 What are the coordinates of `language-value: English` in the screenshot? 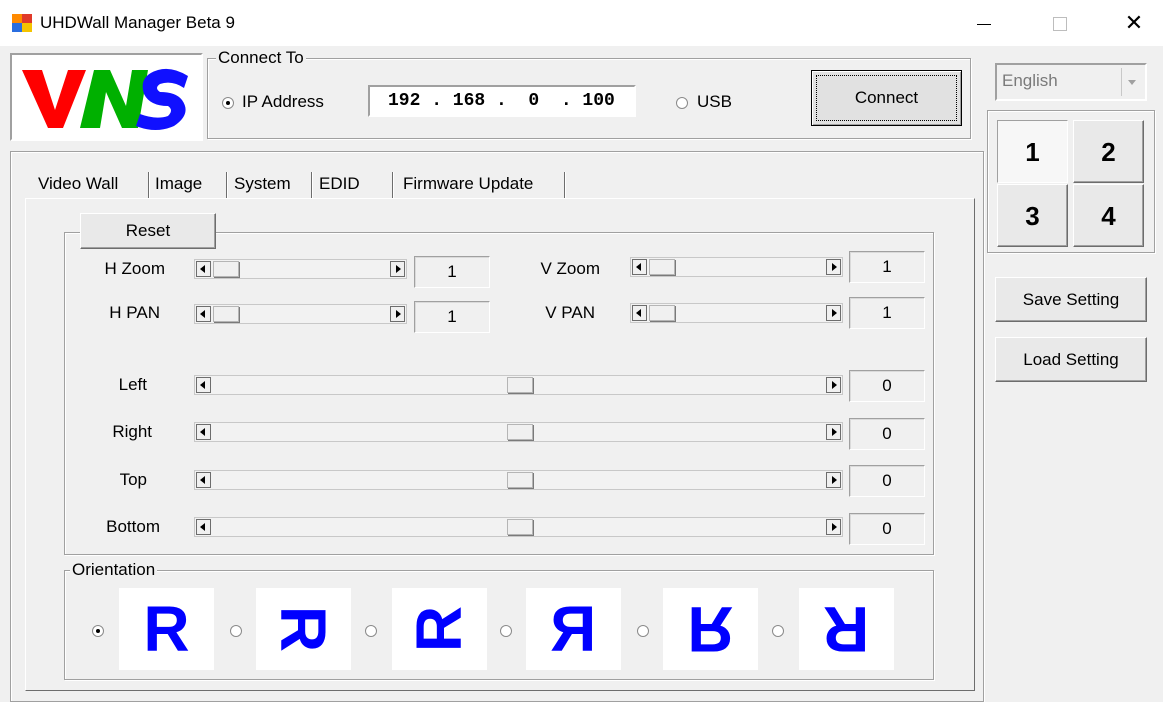 It's located at (1030, 80).